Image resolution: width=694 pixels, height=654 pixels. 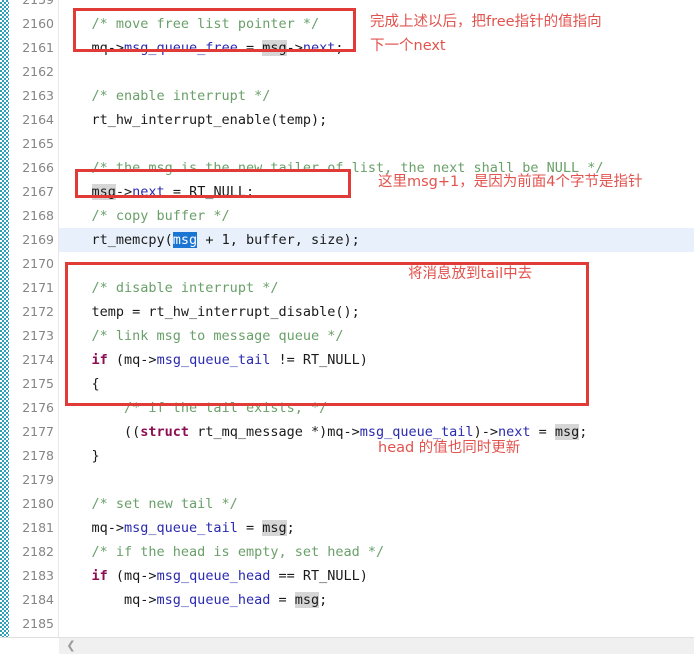 I want to click on code-token: if, so click(x=99, y=576).